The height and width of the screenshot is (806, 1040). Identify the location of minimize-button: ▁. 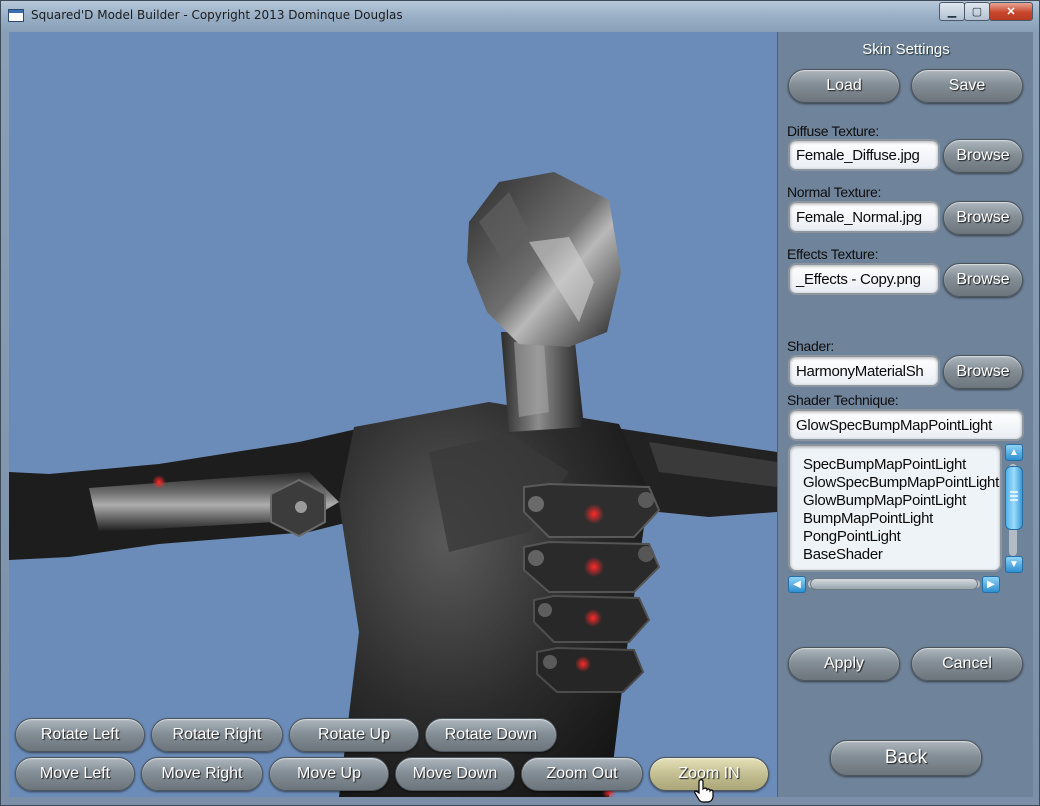
(952, 11).